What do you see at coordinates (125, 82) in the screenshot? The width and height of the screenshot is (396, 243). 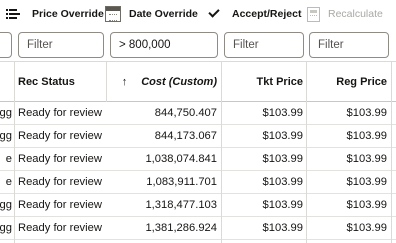 I see `sort-ascending-icon: ↑` at bounding box center [125, 82].